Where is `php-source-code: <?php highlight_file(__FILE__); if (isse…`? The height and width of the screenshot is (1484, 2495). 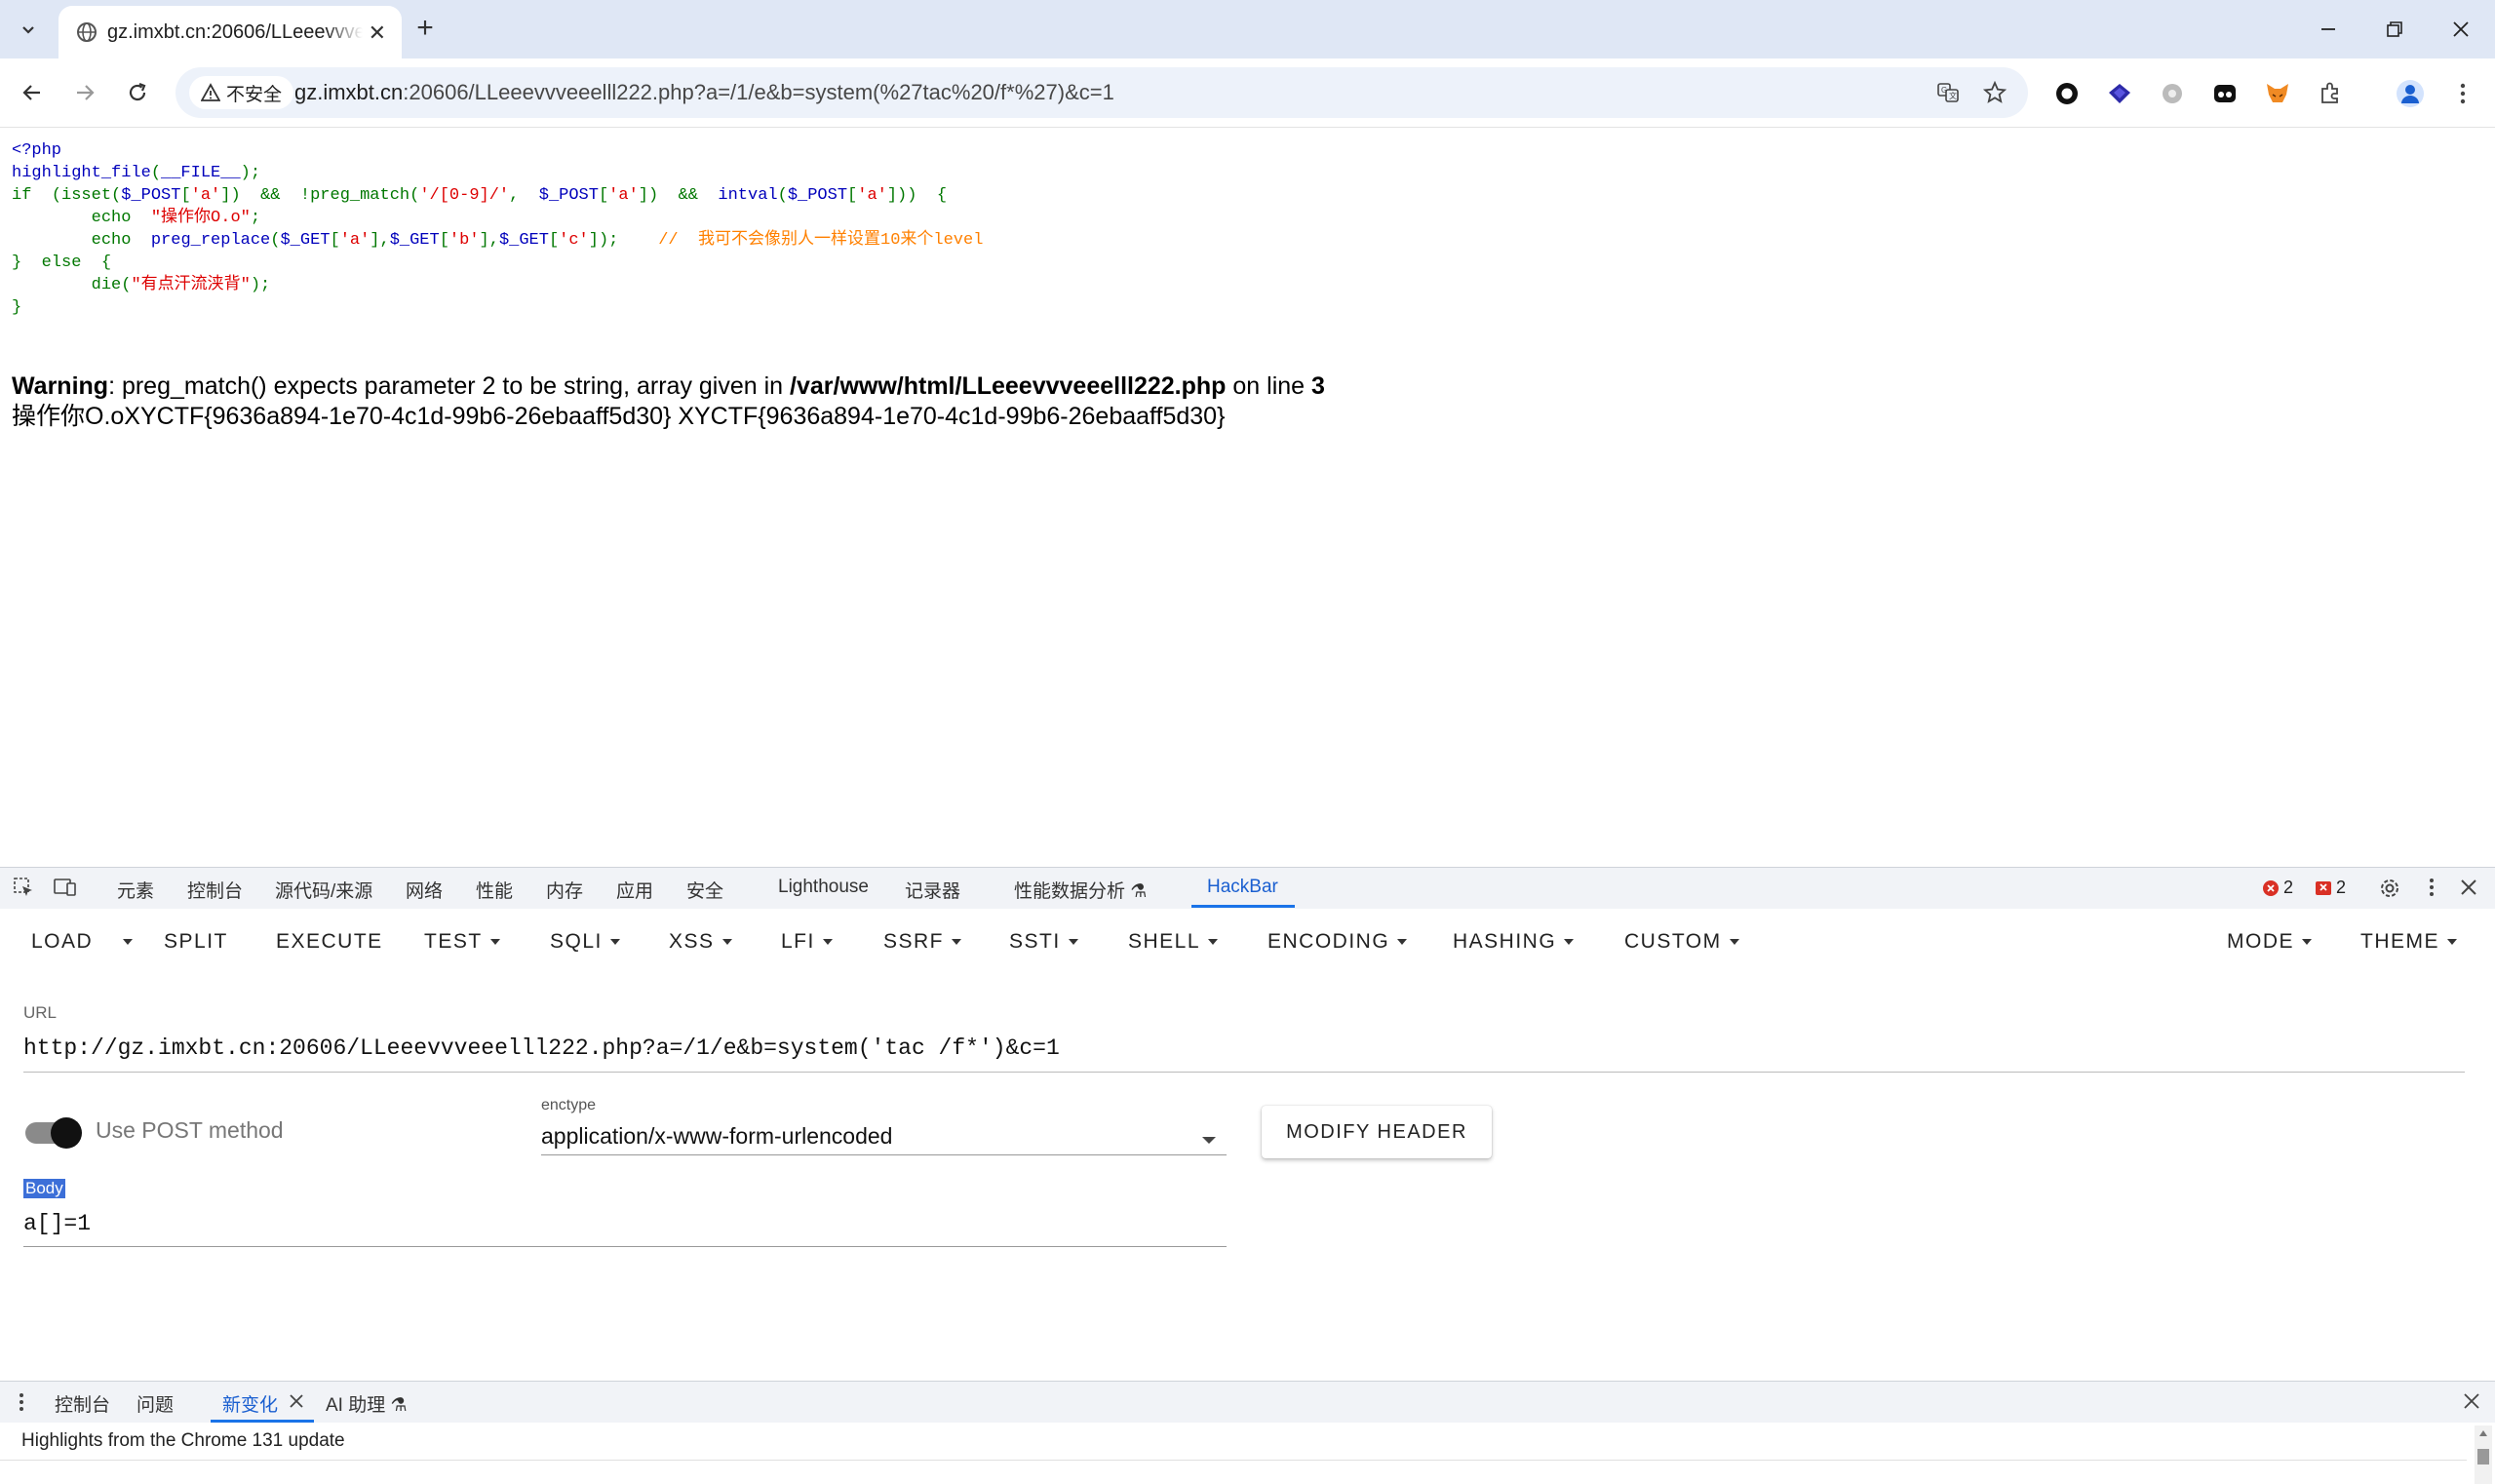 php-source-code: <?php highlight_file(__FILE__); if (isse… is located at coordinates (497, 229).